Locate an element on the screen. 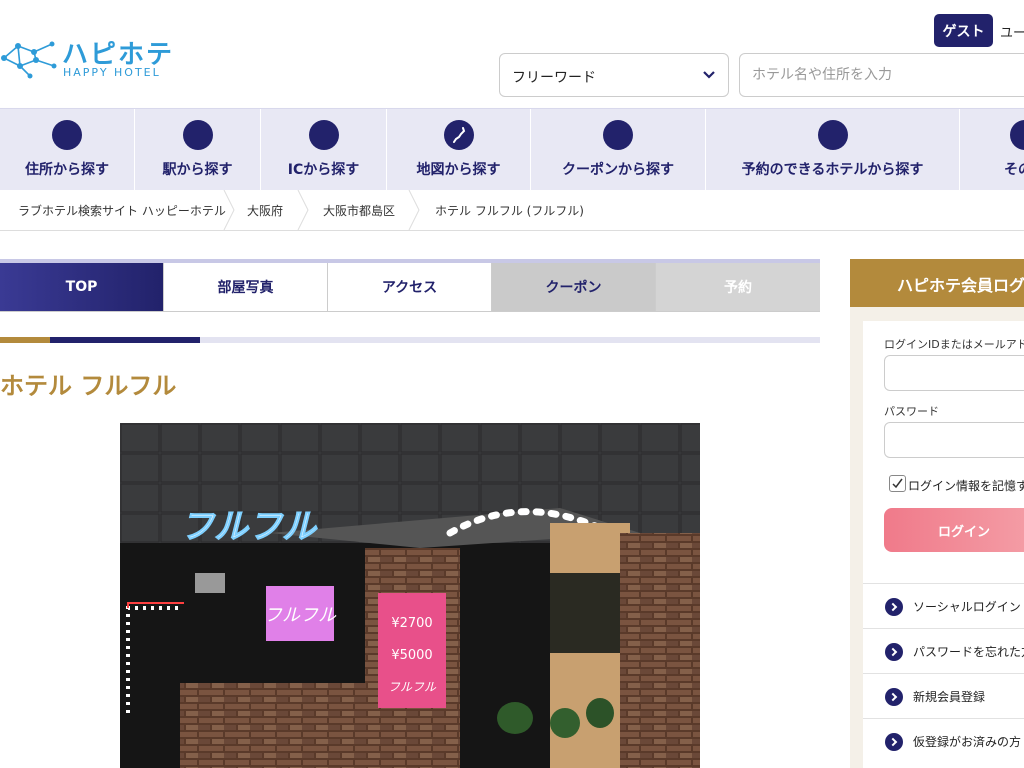  nav-item-address: 住所から探す is located at coordinates (67, 150).